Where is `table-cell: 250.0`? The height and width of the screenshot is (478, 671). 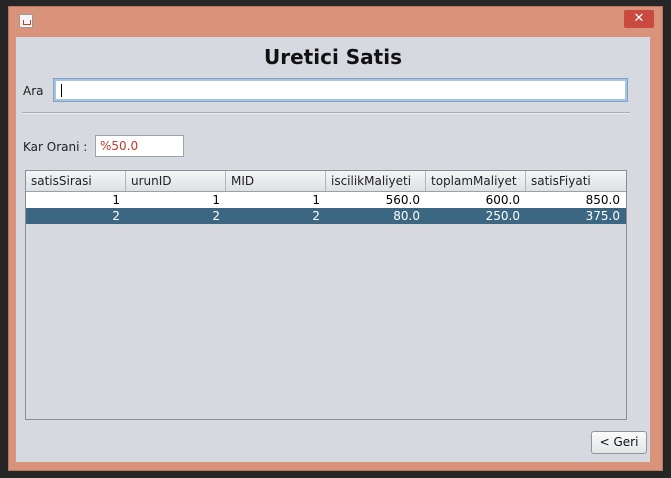 table-cell: 250.0 is located at coordinates (502, 216).